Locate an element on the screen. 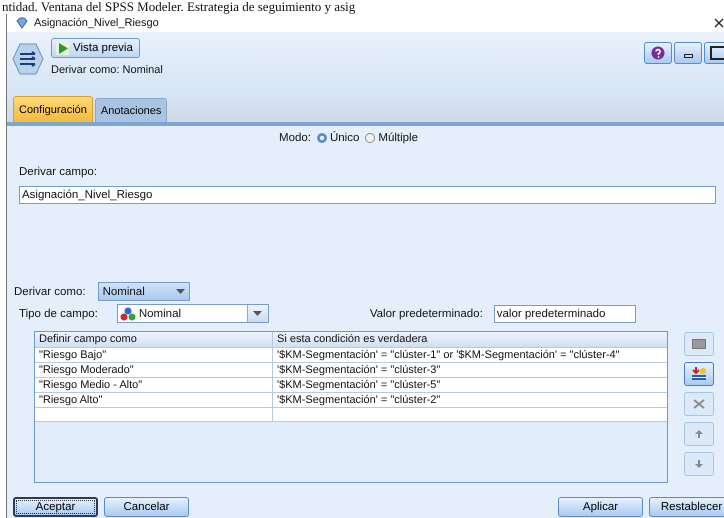 This screenshot has height=518, width=724. table-cell-text: '$KM-Segmentación' = "clúster-2" is located at coordinates (359, 400).